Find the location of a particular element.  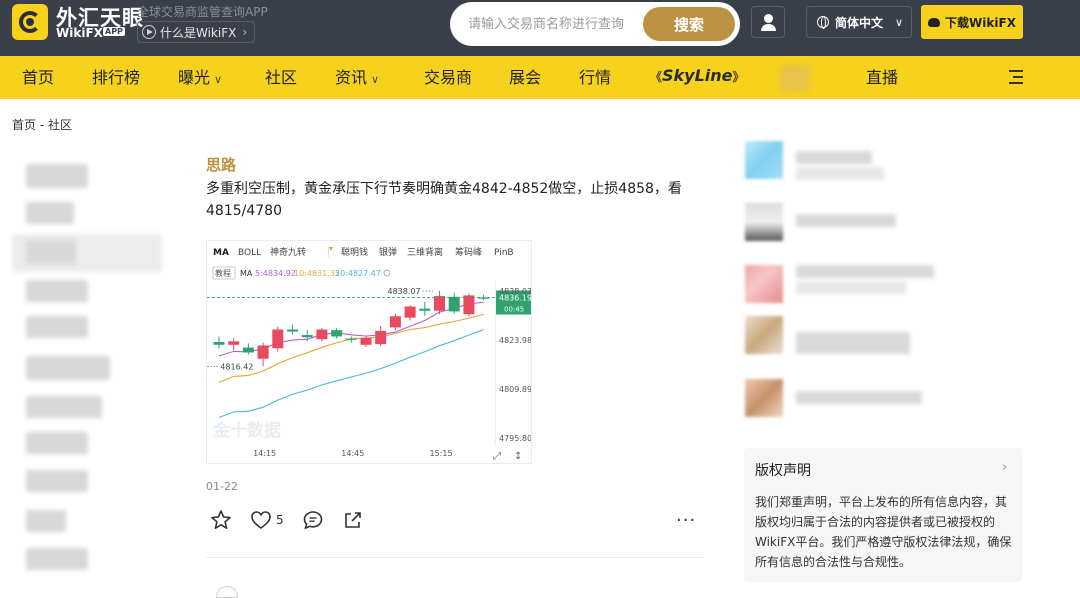

comment-icon is located at coordinates (312, 520).